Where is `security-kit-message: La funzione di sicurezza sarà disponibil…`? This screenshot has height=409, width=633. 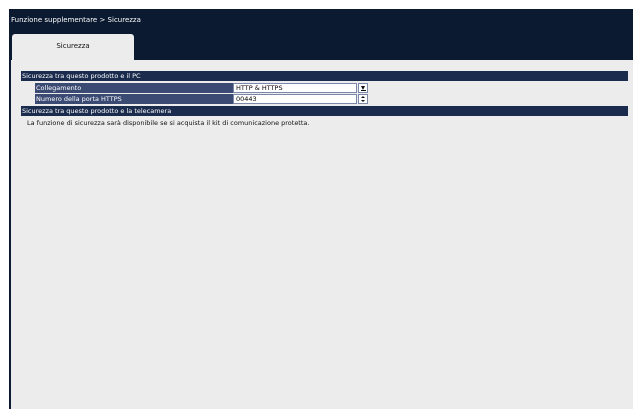
security-kit-message: La funzione di sicurezza sarà disponibil… is located at coordinates (168, 123).